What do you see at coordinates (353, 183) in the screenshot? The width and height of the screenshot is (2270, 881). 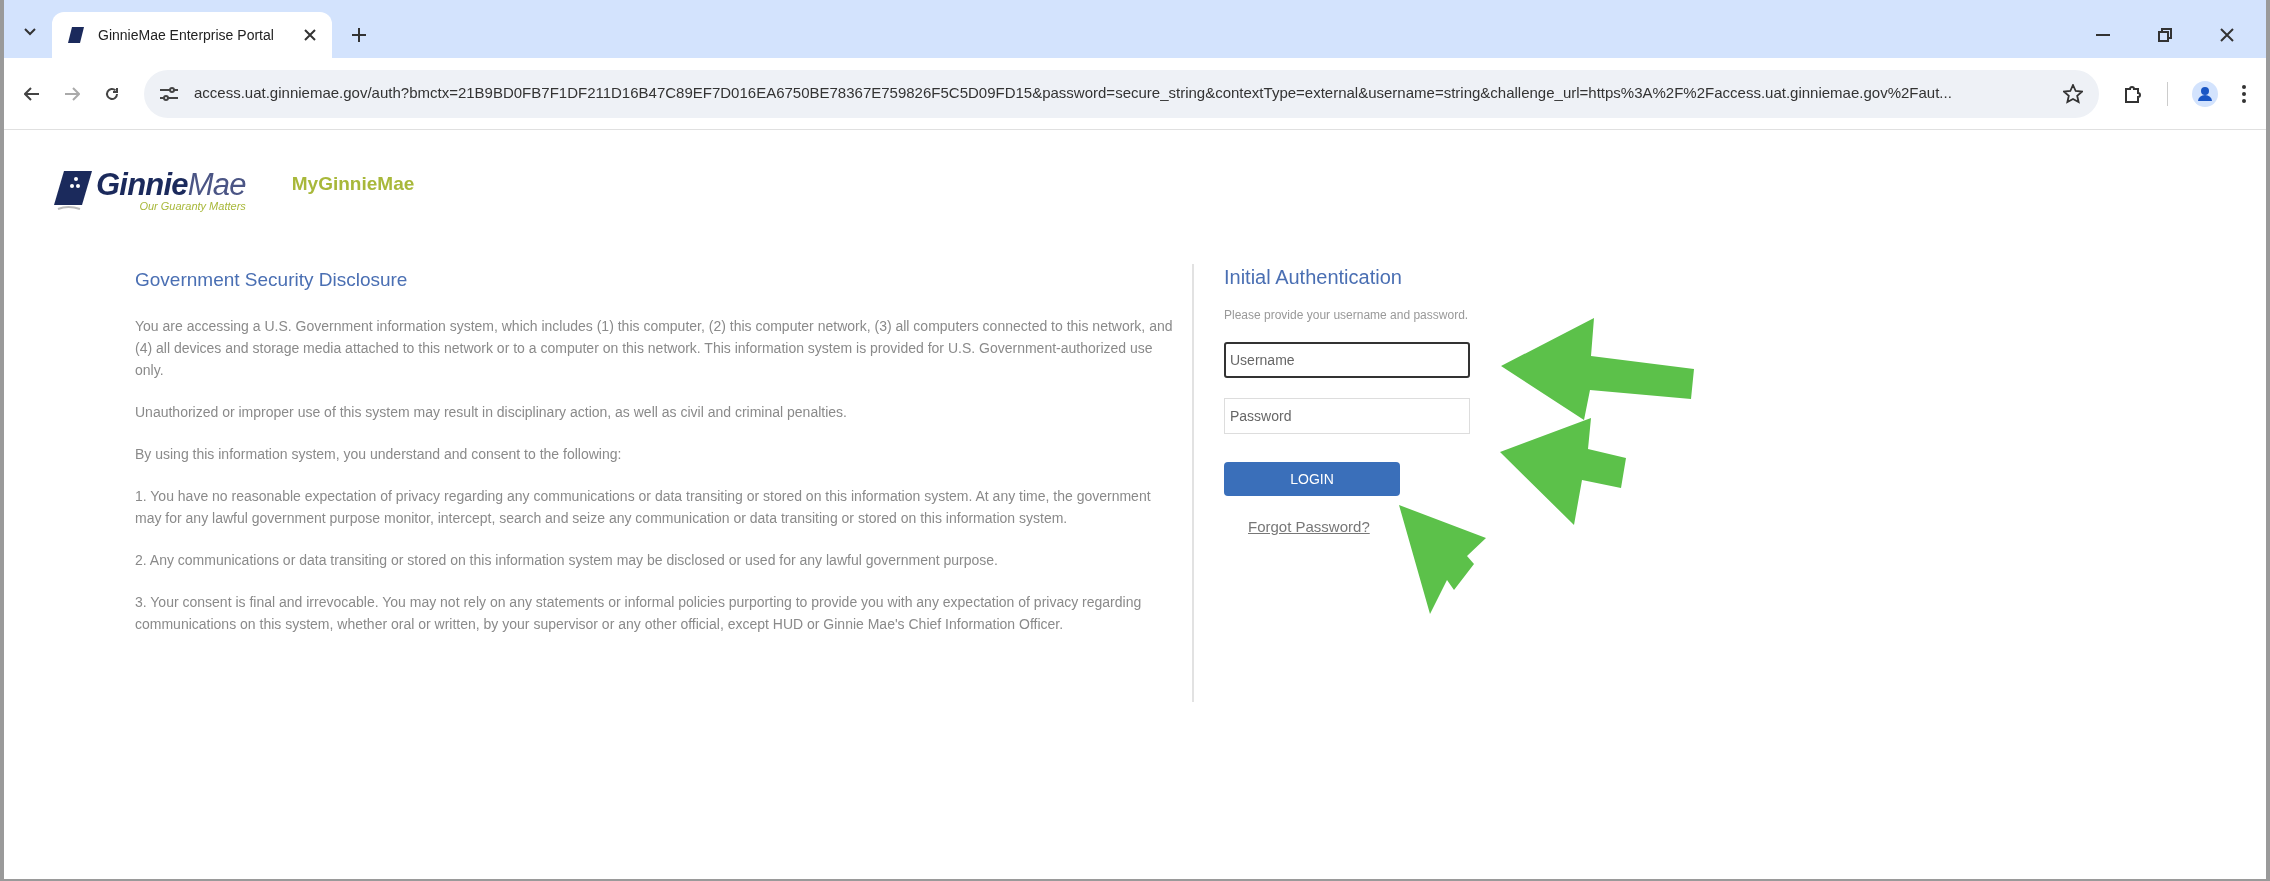 I see `app-name: MyGinnieMae` at bounding box center [353, 183].